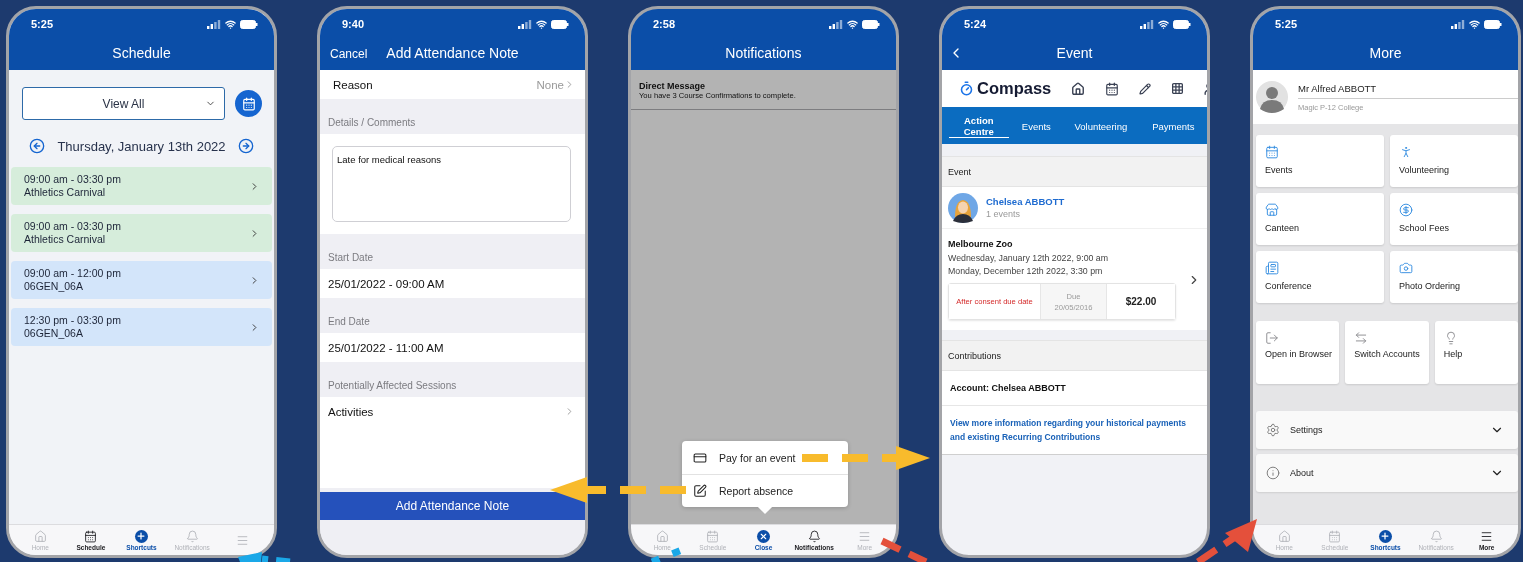 The width and height of the screenshot is (1523, 562). I want to click on date-field: 25/01/2022 - 09:00 AM, so click(452, 283).